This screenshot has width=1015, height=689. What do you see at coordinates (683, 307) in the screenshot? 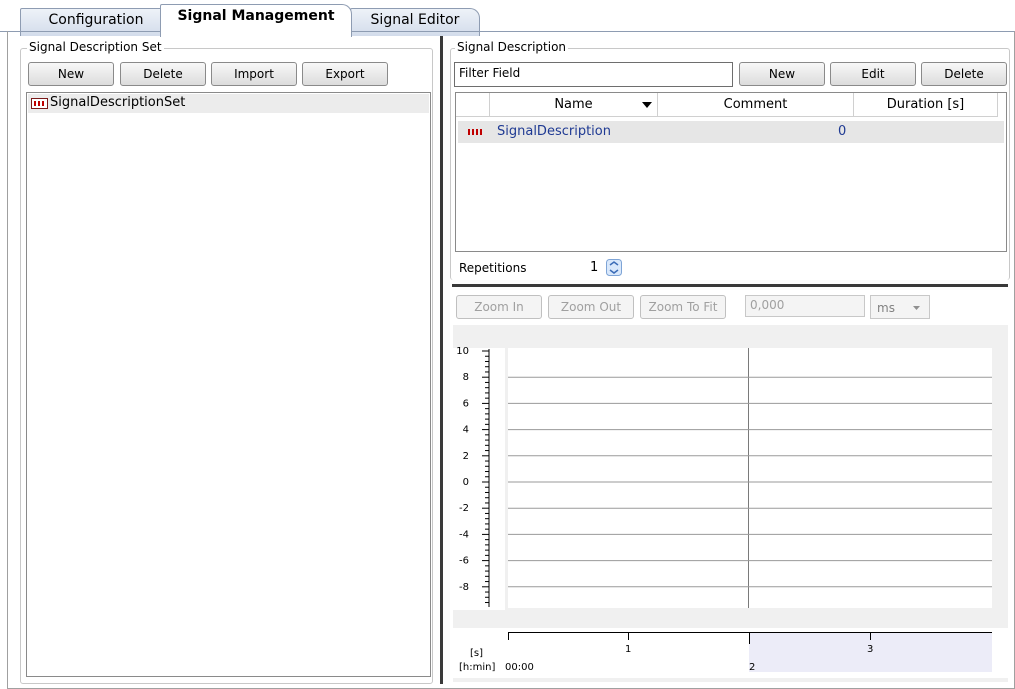
I see `zoom-to-fit-button: Zoom To Fit` at bounding box center [683, 307].